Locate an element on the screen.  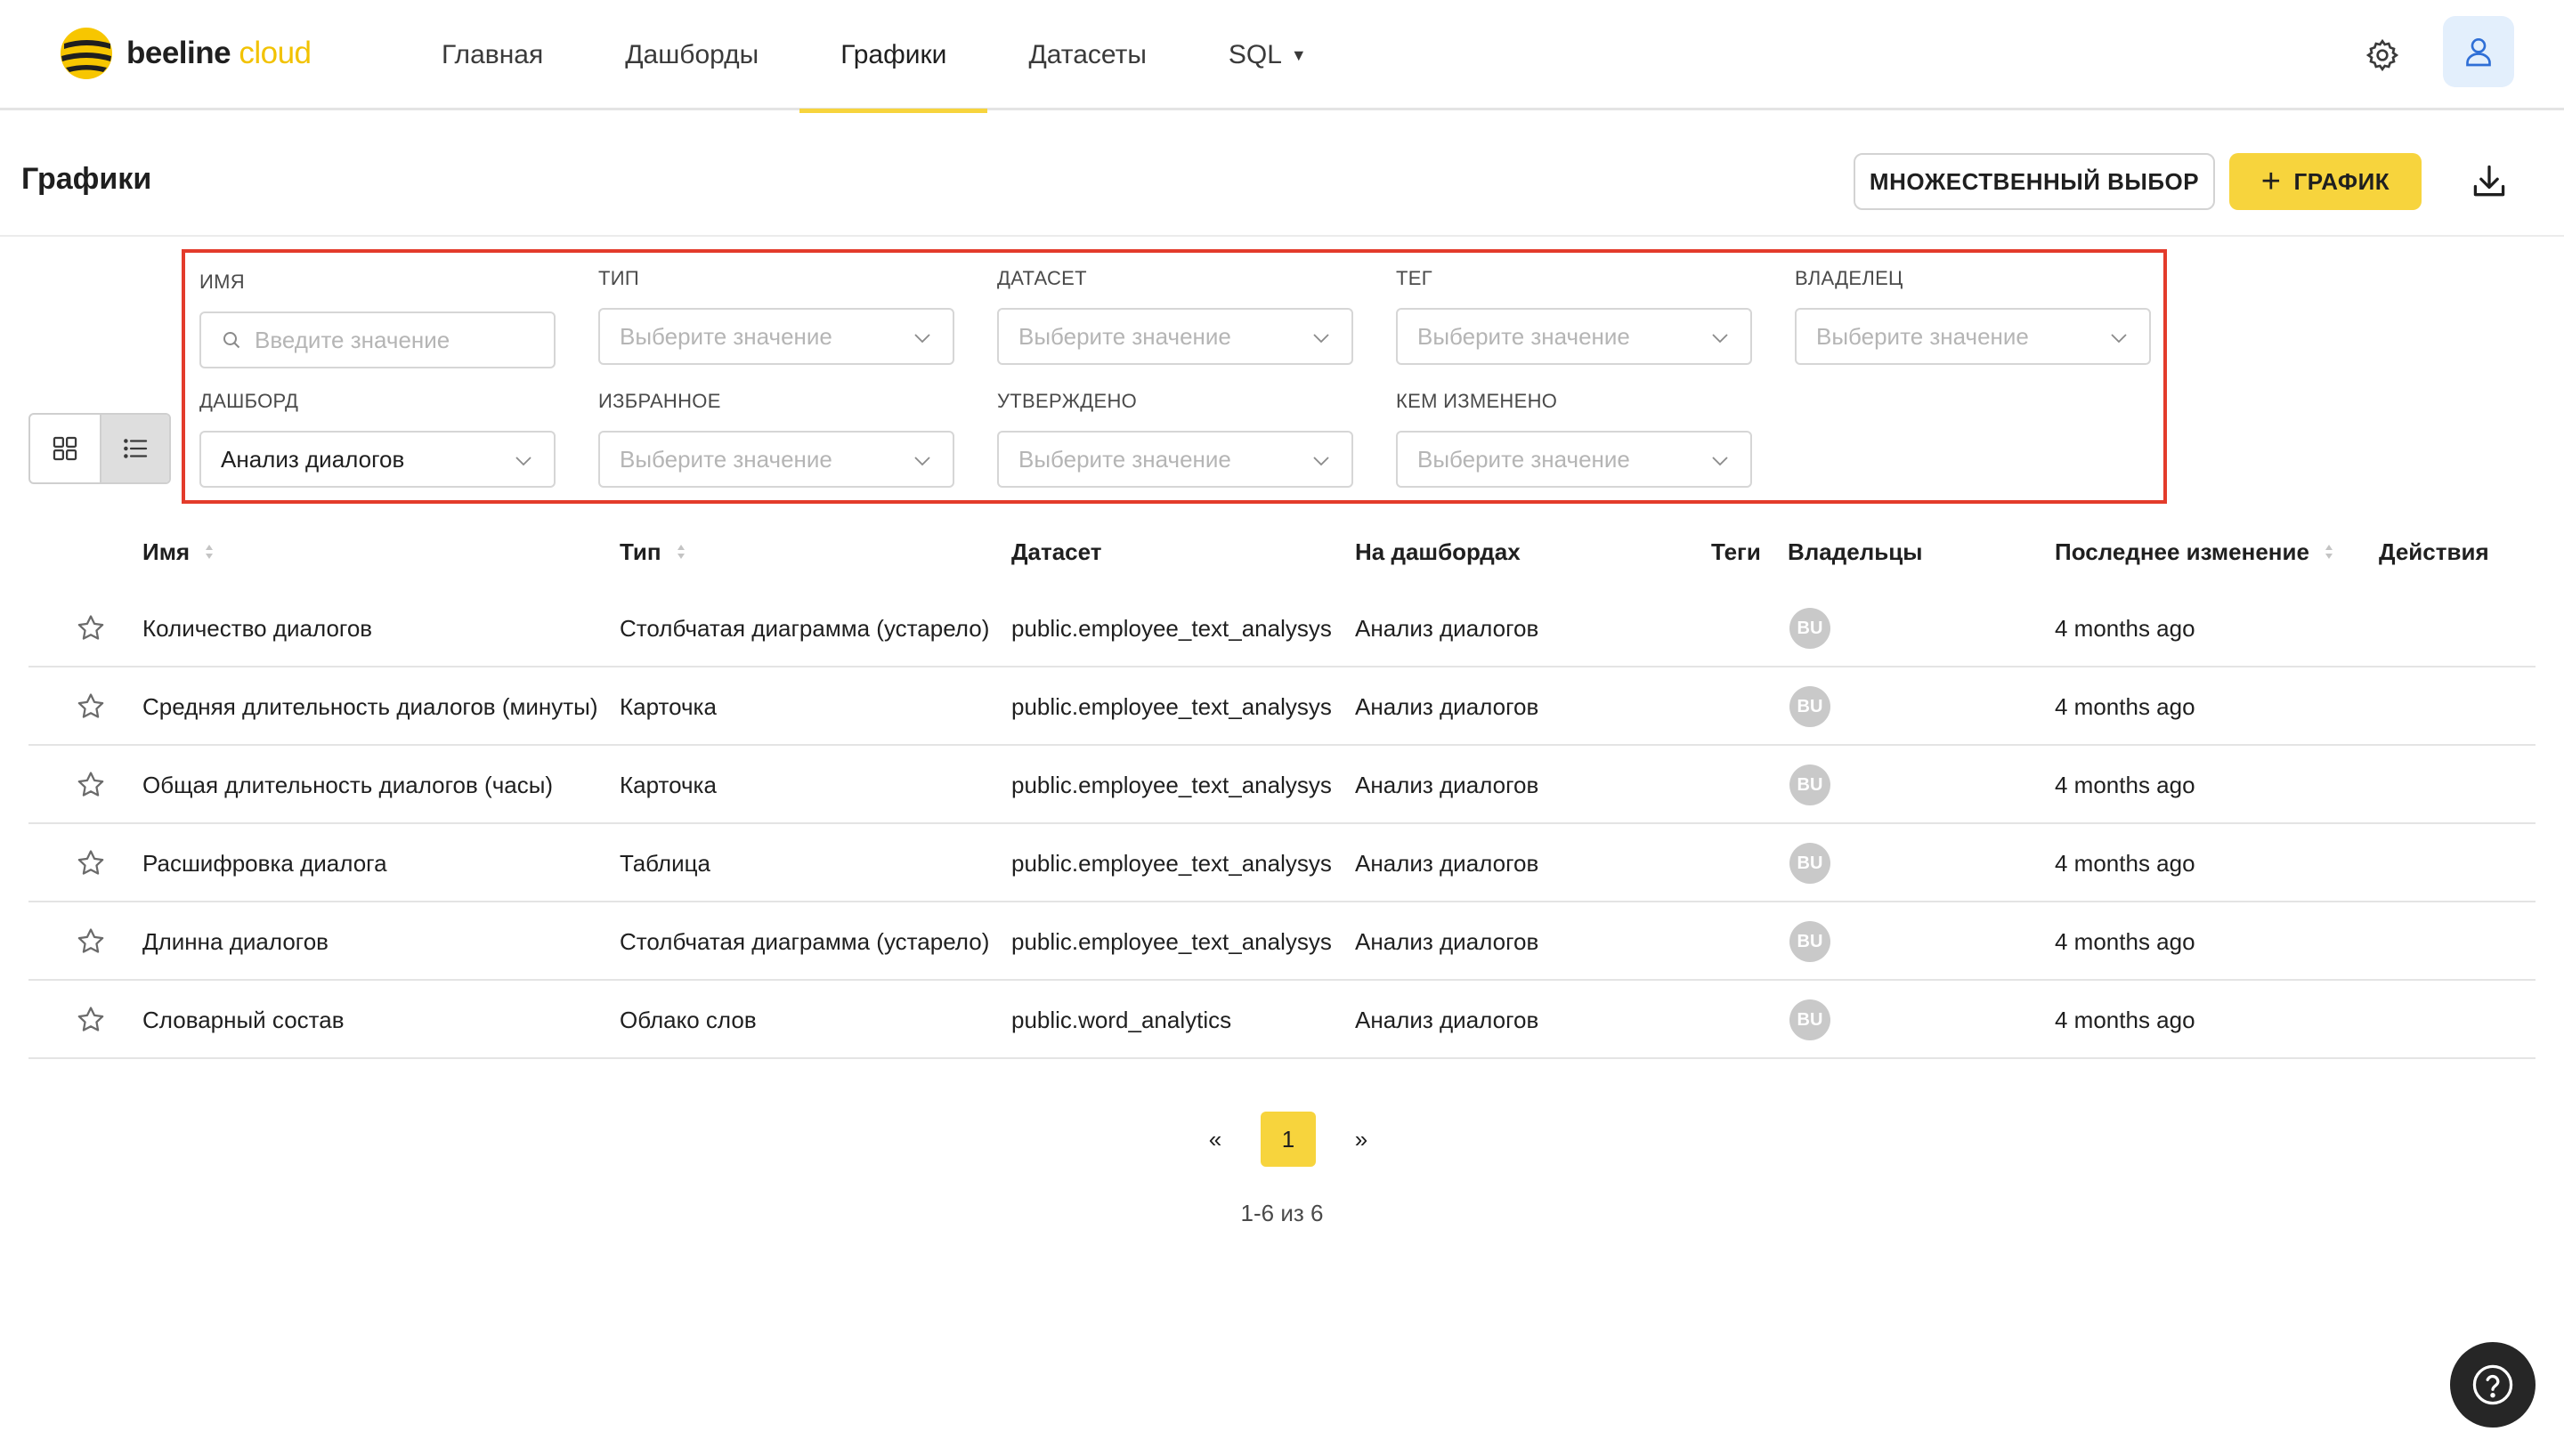
help-button is located at coordinates (2493, 1385).